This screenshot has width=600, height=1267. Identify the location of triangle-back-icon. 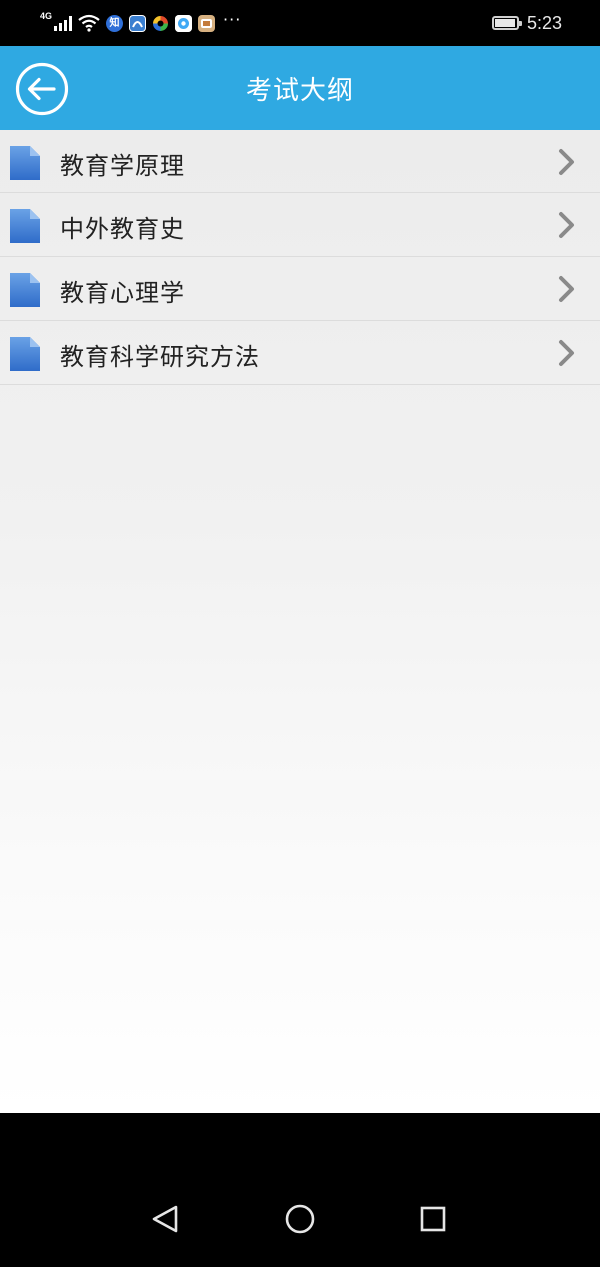
(165, 1219).